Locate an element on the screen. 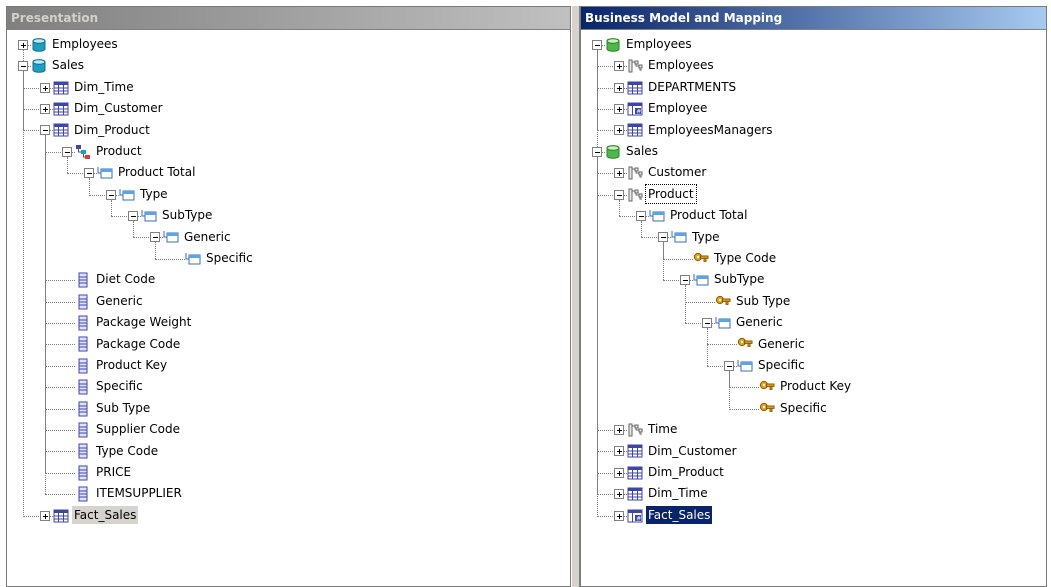 The image size is (1051, 587). business-model-panel-title: Business Model and Mapping is located at coordinates (813, 18).